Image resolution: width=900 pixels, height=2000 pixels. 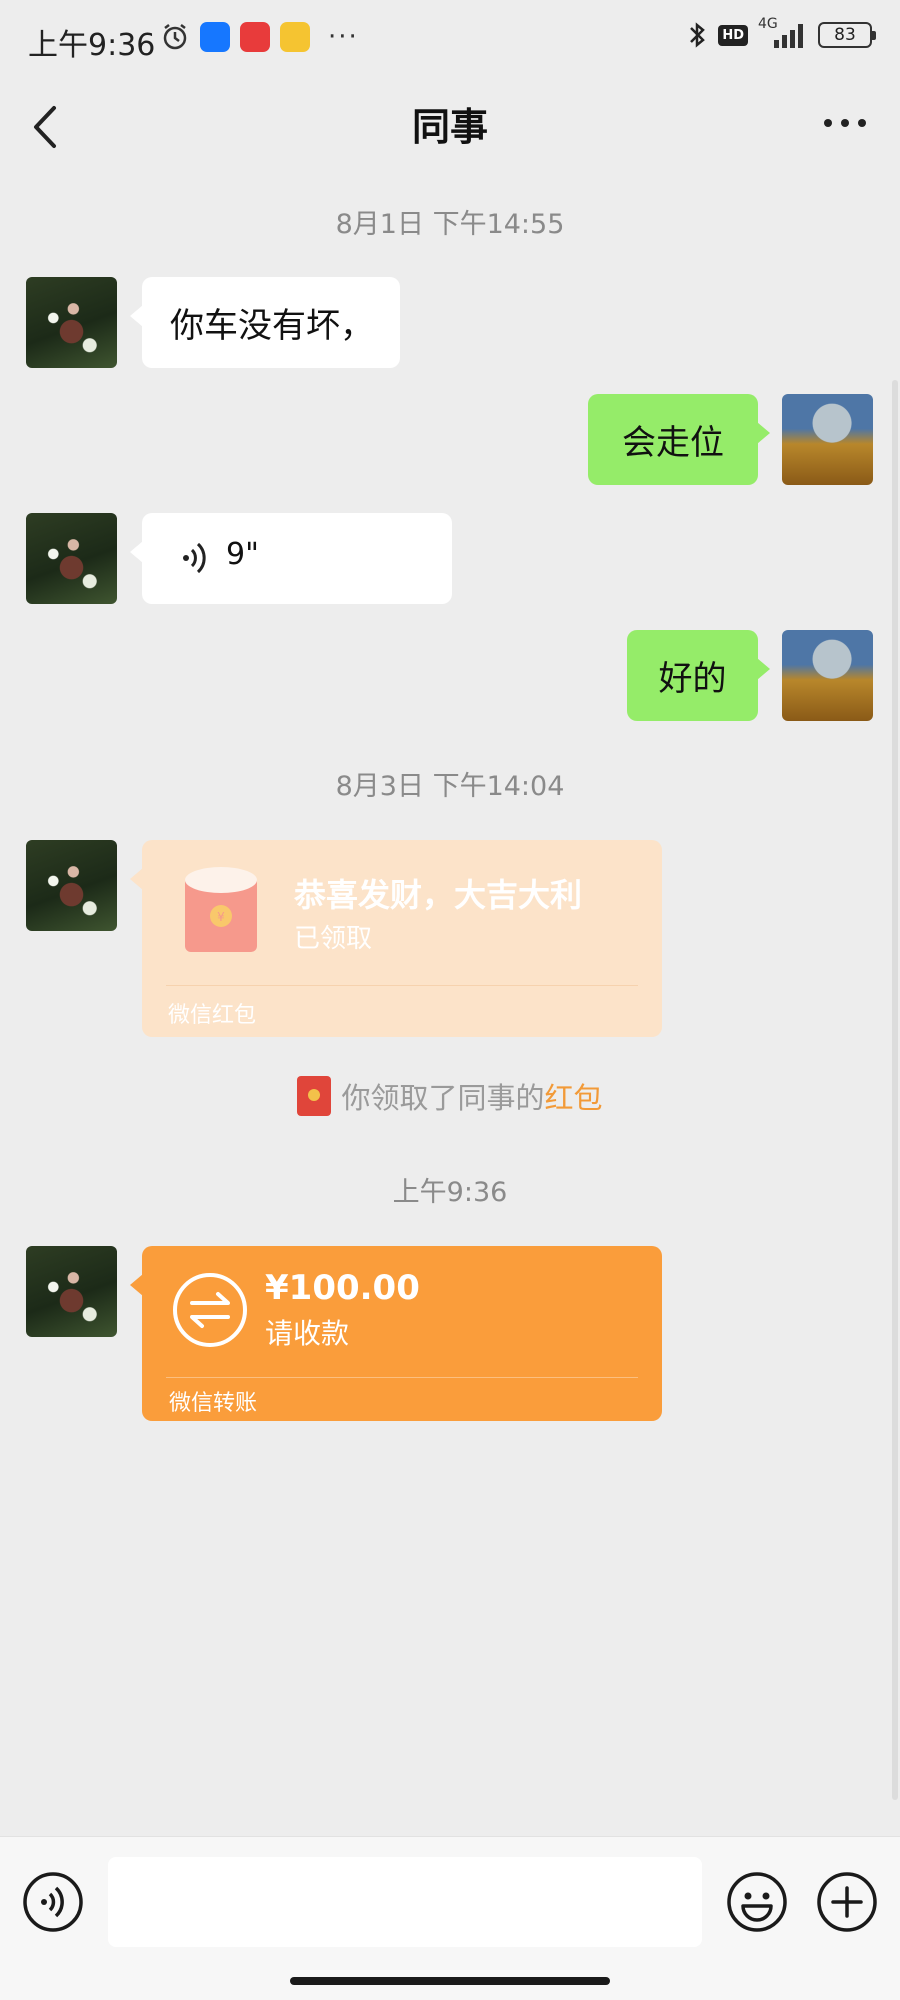 I want to click on voice-message-bubble: 9", so click(x=291, y=558).